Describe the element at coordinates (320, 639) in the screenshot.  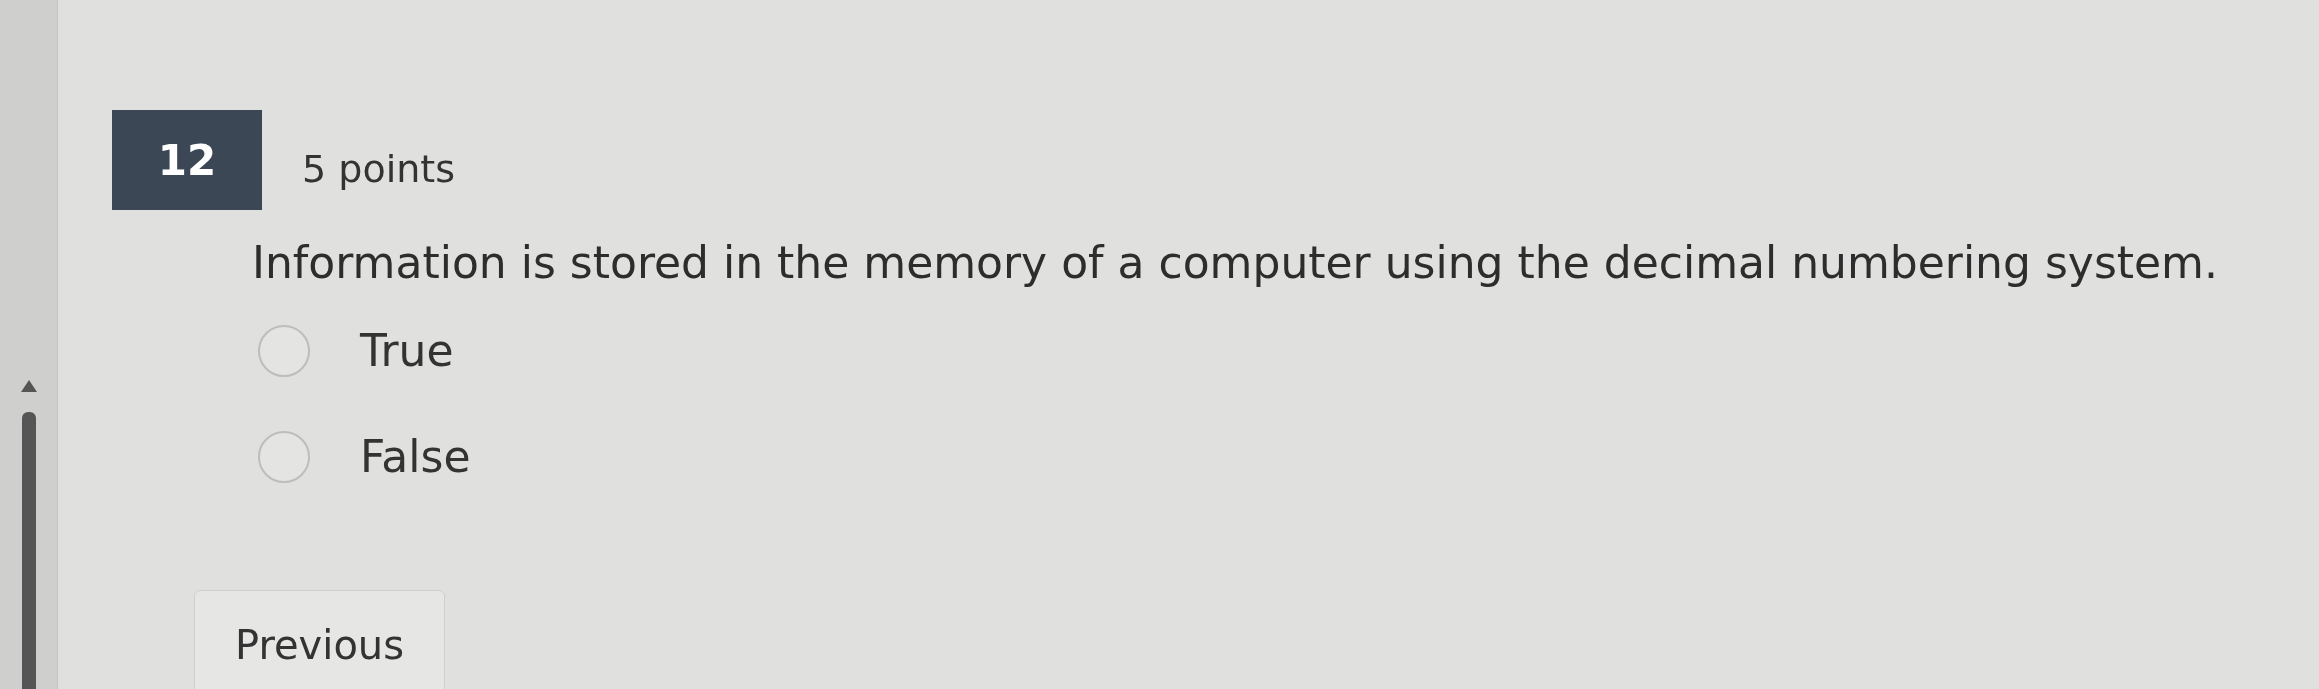
I see `previous-button: Previous` at that location.